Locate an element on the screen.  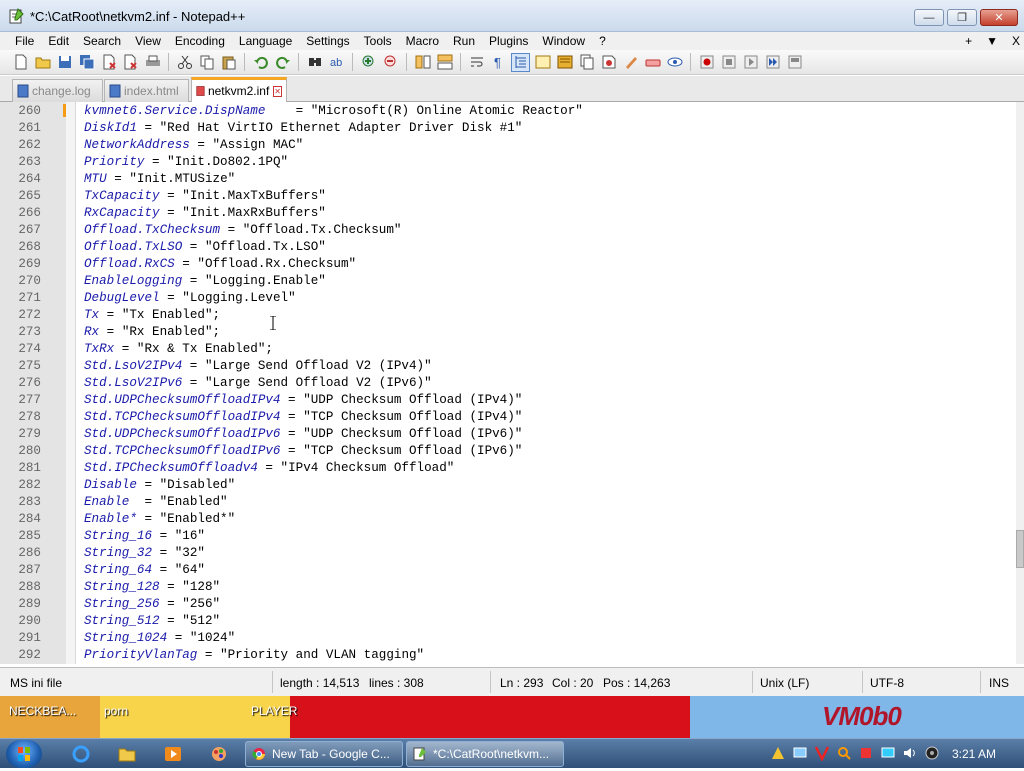
code-line: 265 TxCapacity = "Init.MaxTxBuffers" is located at coordinates (508, 196).